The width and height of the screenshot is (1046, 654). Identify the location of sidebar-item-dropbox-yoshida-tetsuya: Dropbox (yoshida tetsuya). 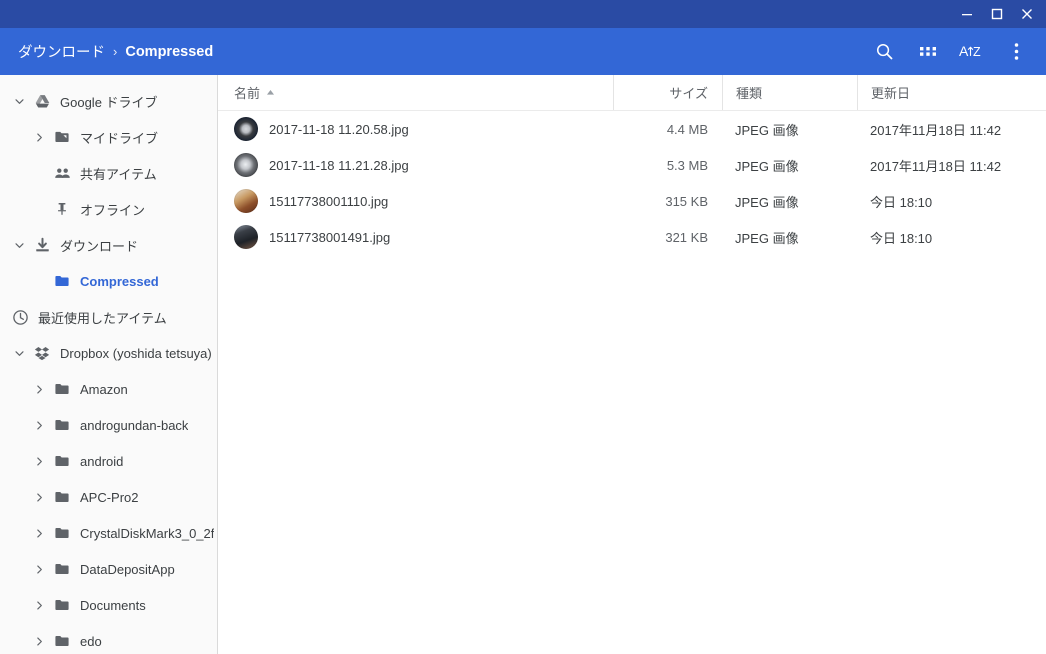
(108, 353).